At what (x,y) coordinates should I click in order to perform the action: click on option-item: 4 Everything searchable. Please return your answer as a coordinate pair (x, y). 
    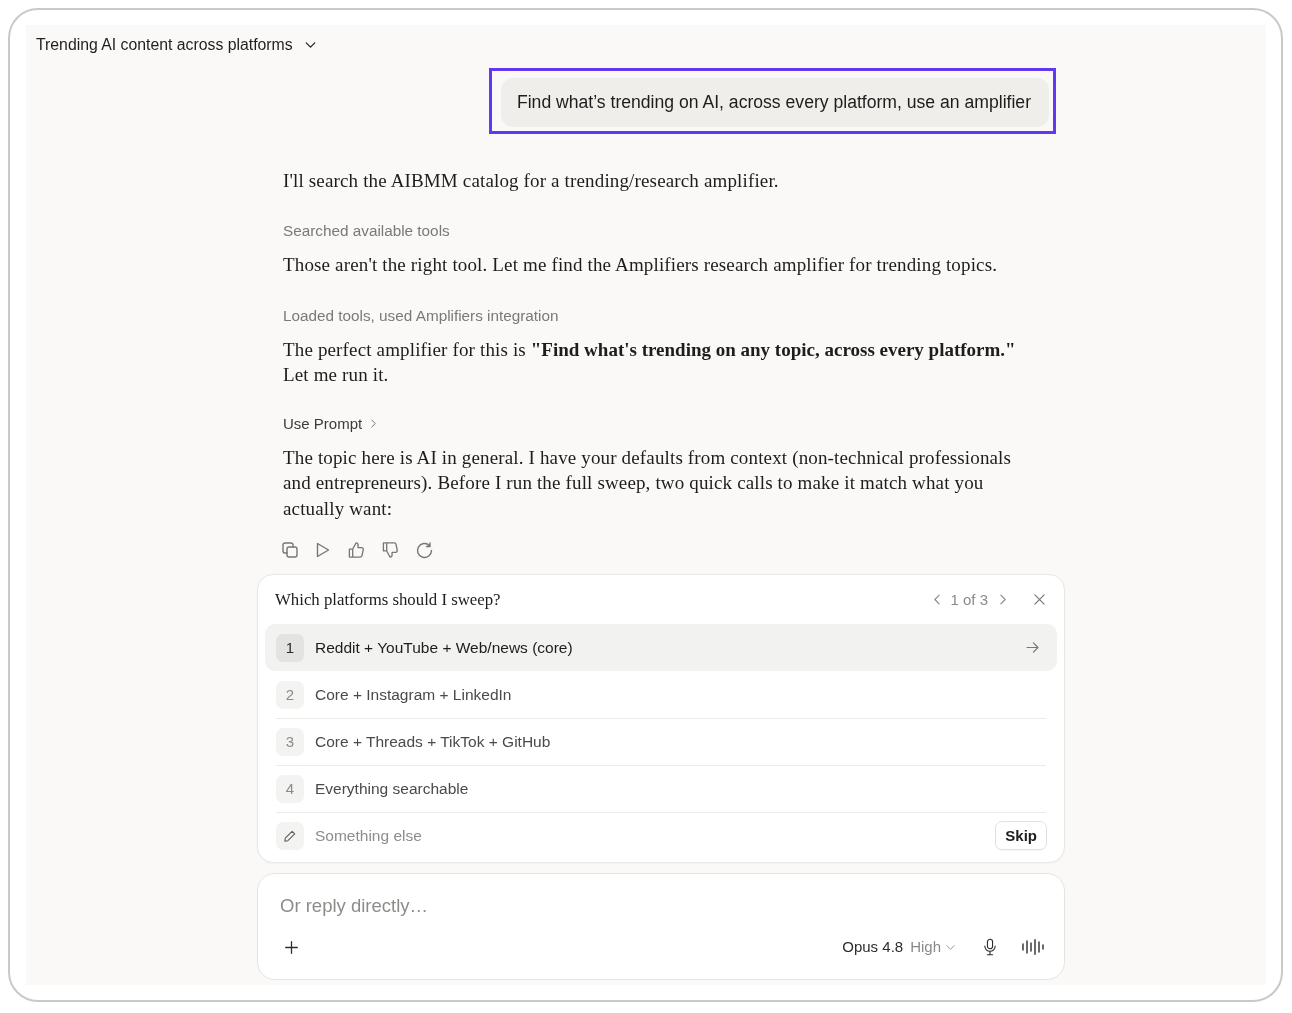
    Looking at the image, I should click on (661, 788).